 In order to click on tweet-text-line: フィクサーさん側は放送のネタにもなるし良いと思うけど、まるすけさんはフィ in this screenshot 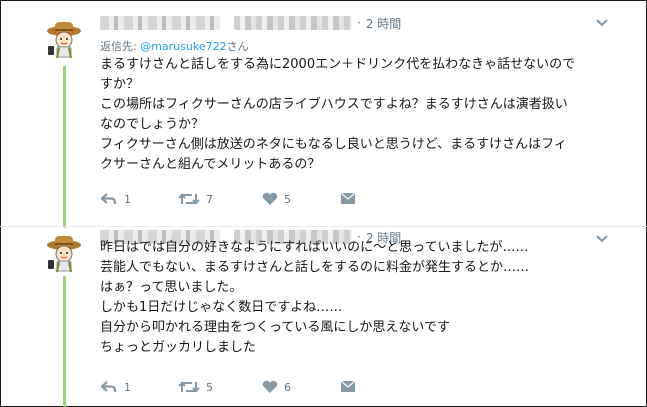, I will do `click(333, 144)`.